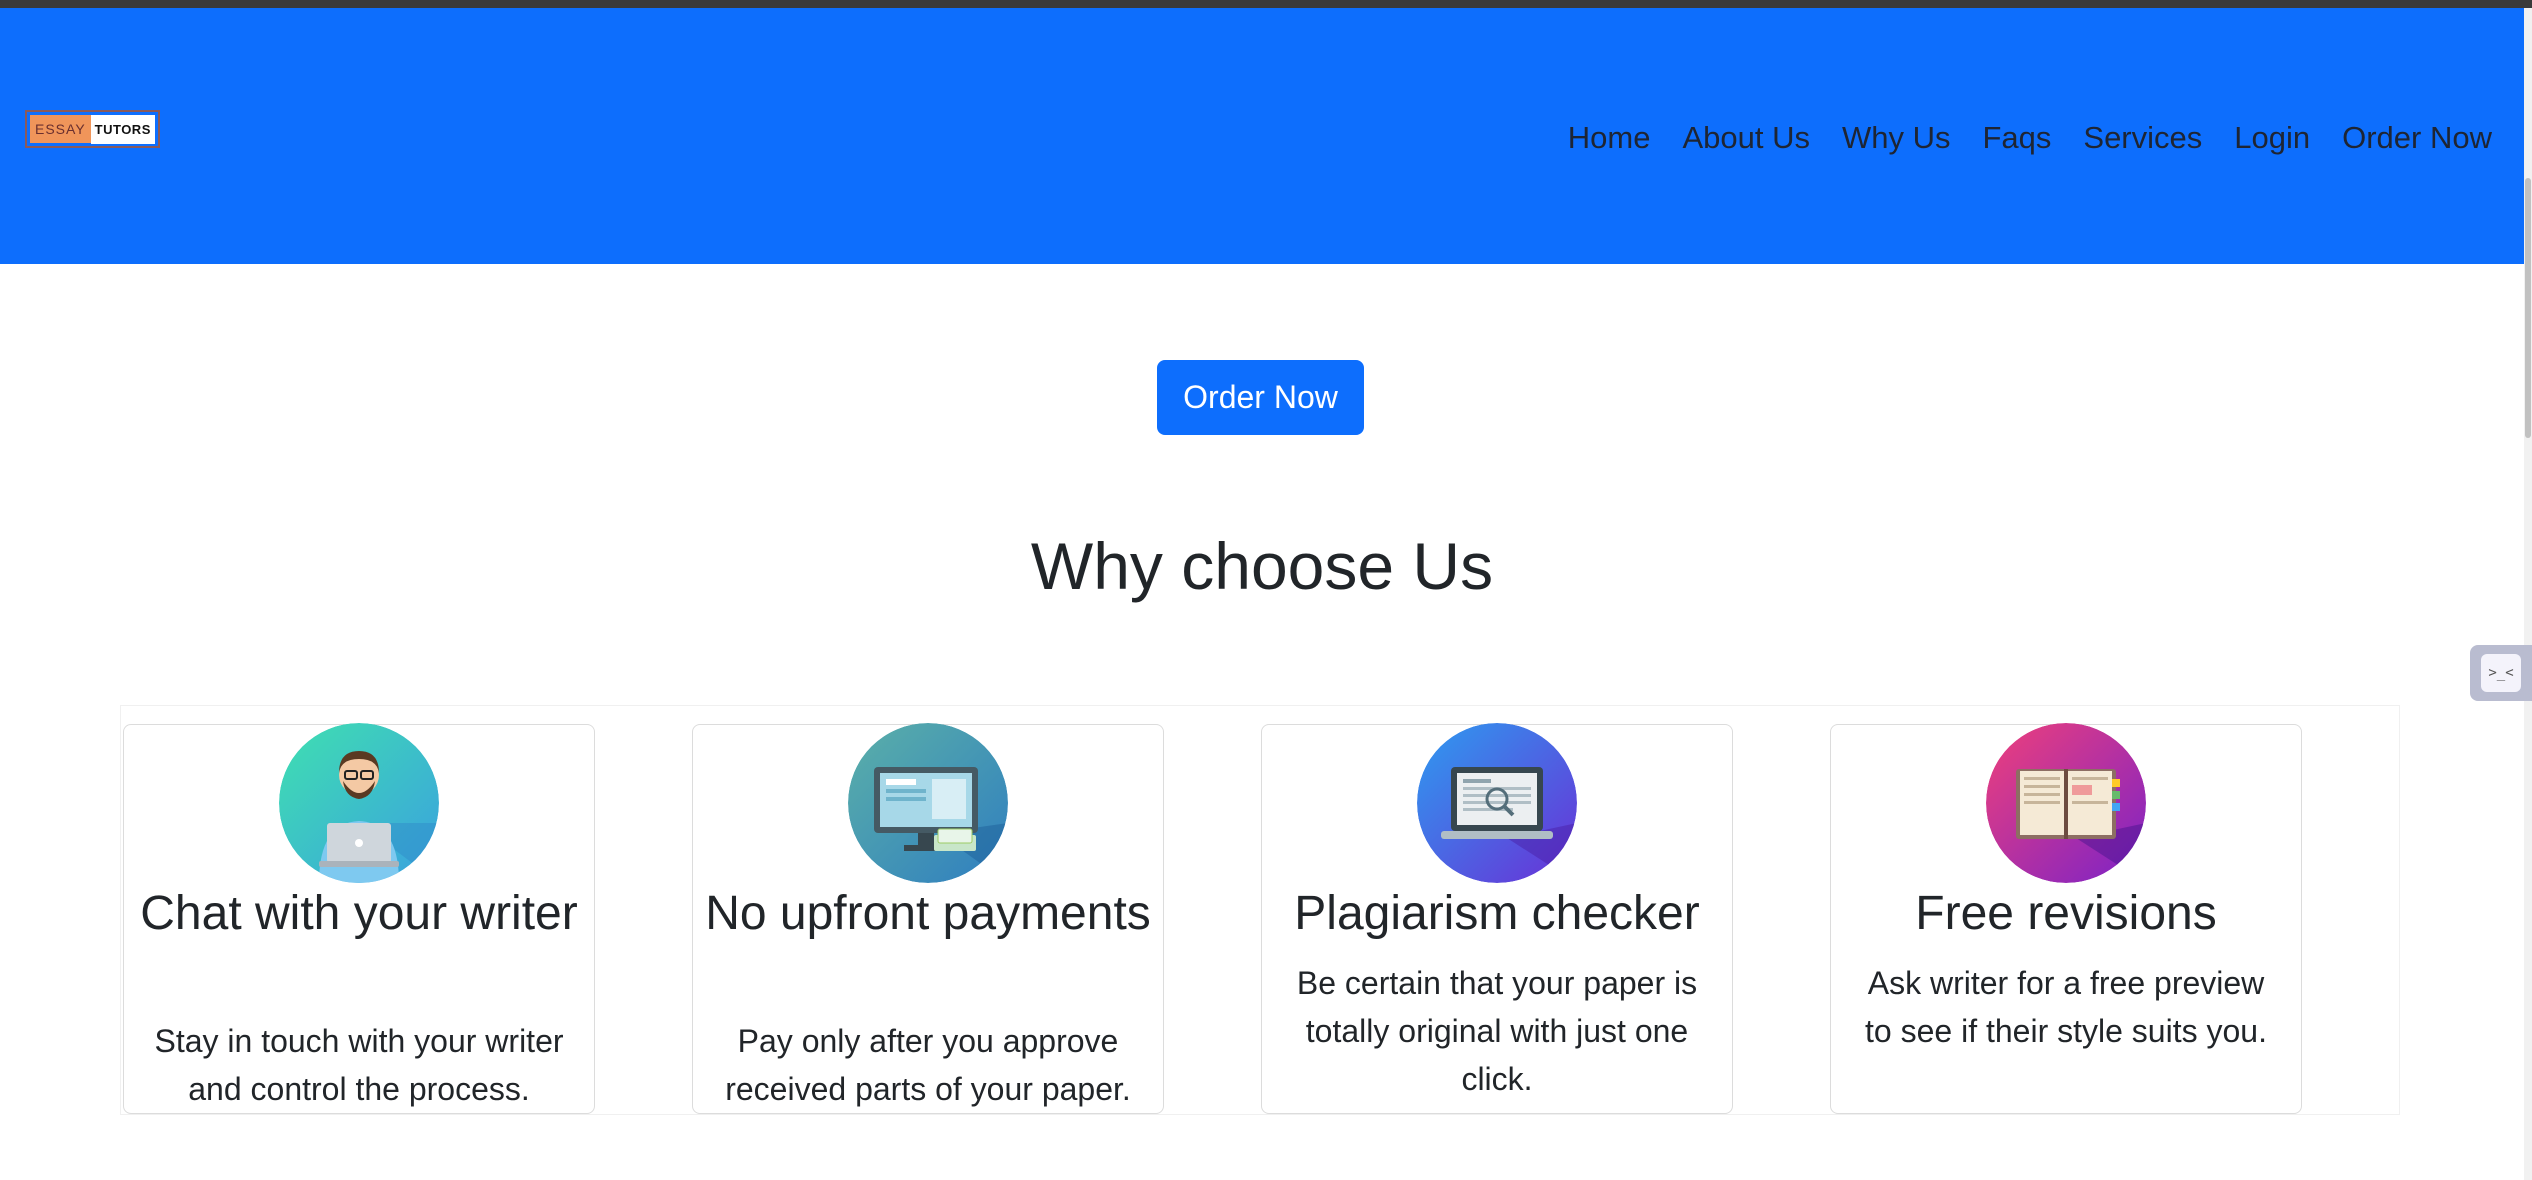 This screenshot has height=1180, width=2532. I want to click on chat-face-icon: >_<, so click(2501, 673).